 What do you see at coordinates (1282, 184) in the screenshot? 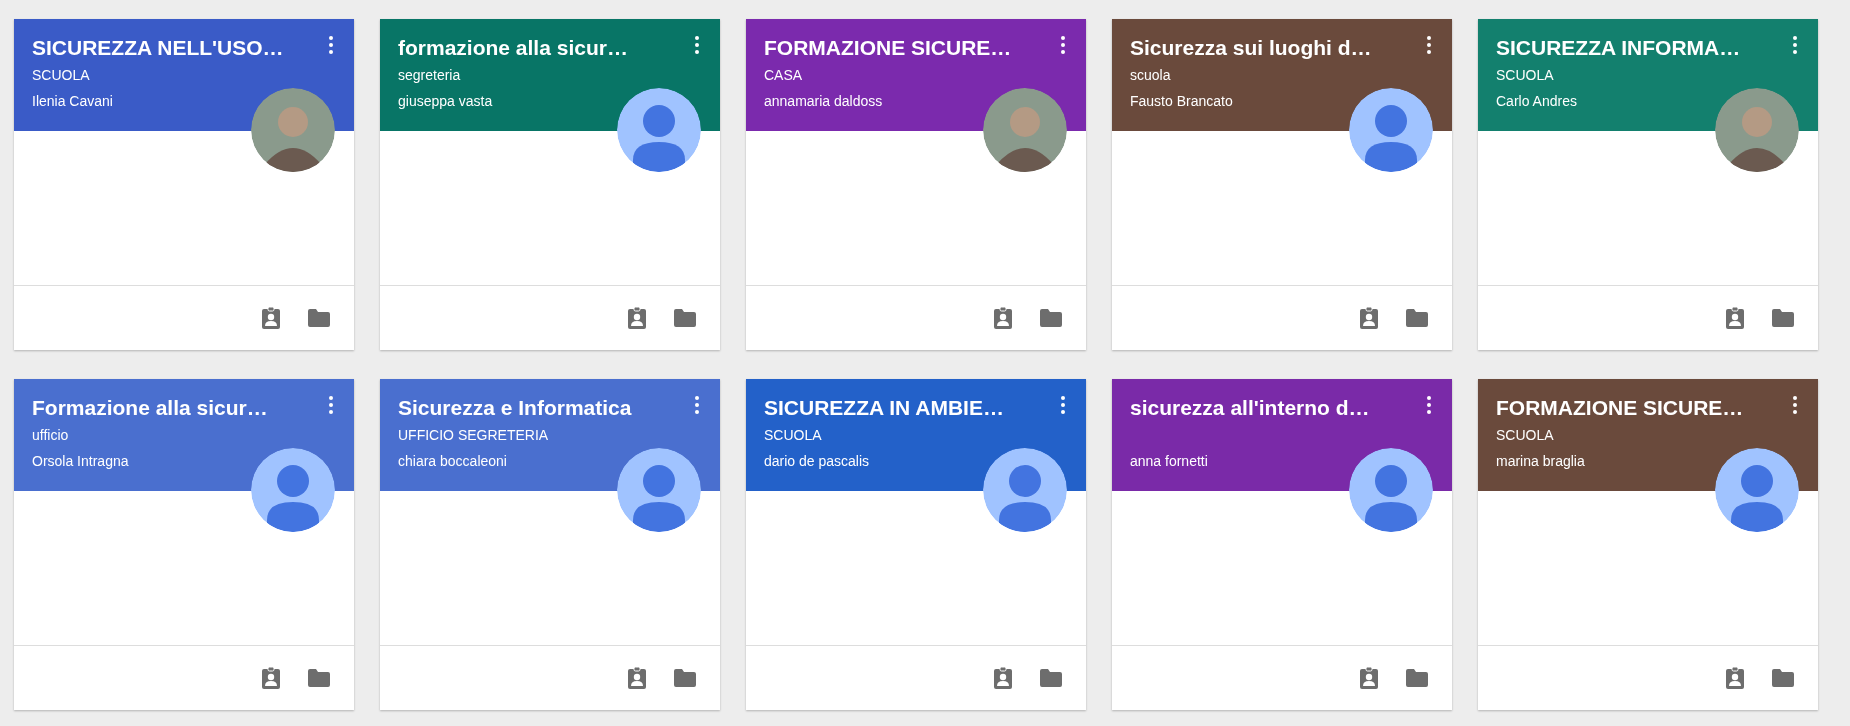
I see `class-card: Sicurezza sui luoghi d… scuola Fausto Brancato` at bounding box center [1282, 184].